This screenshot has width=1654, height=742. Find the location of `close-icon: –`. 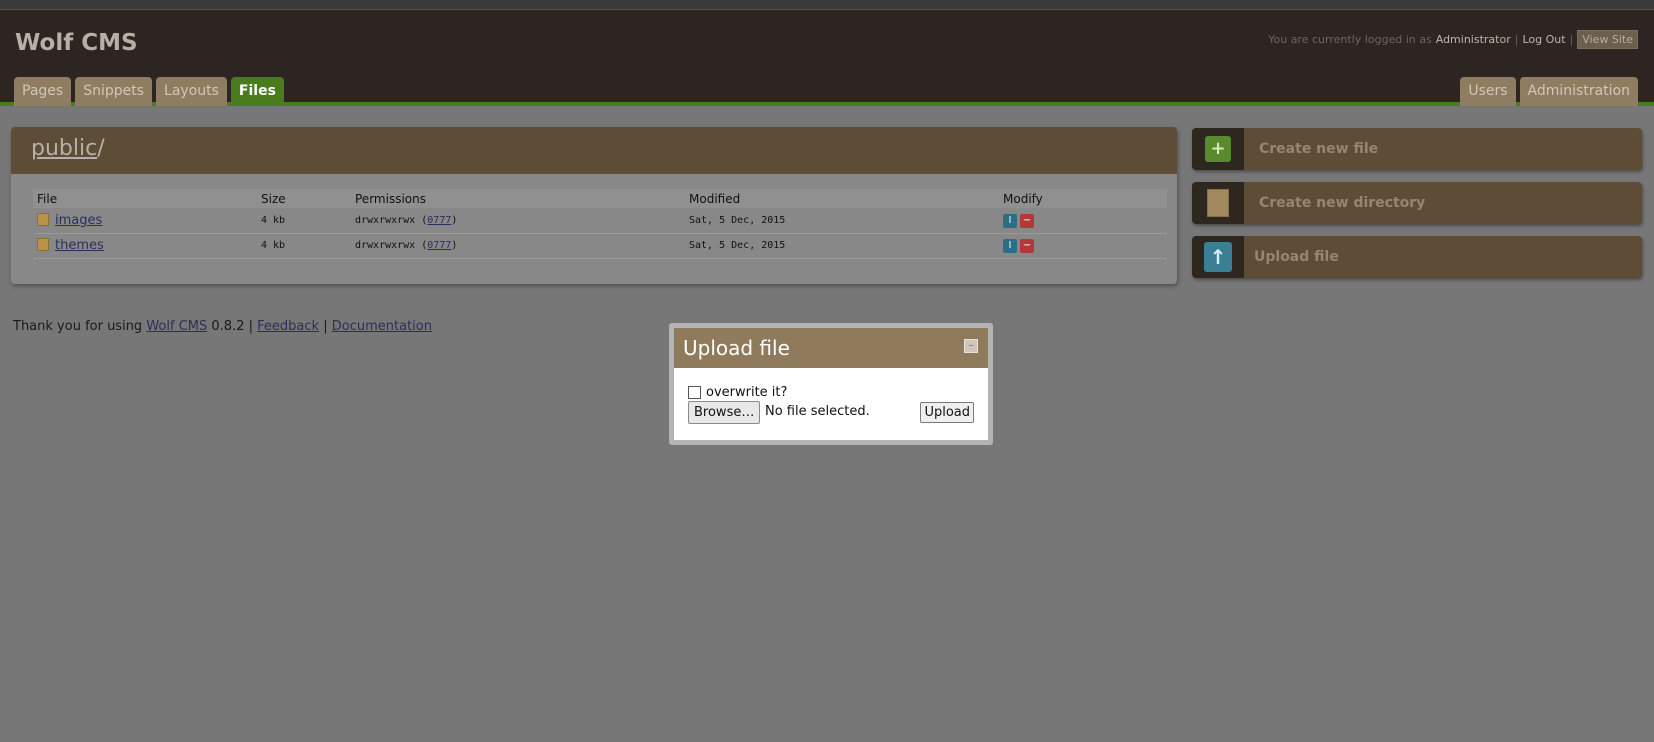

close-icon: – is located at coordinates (971, 346).